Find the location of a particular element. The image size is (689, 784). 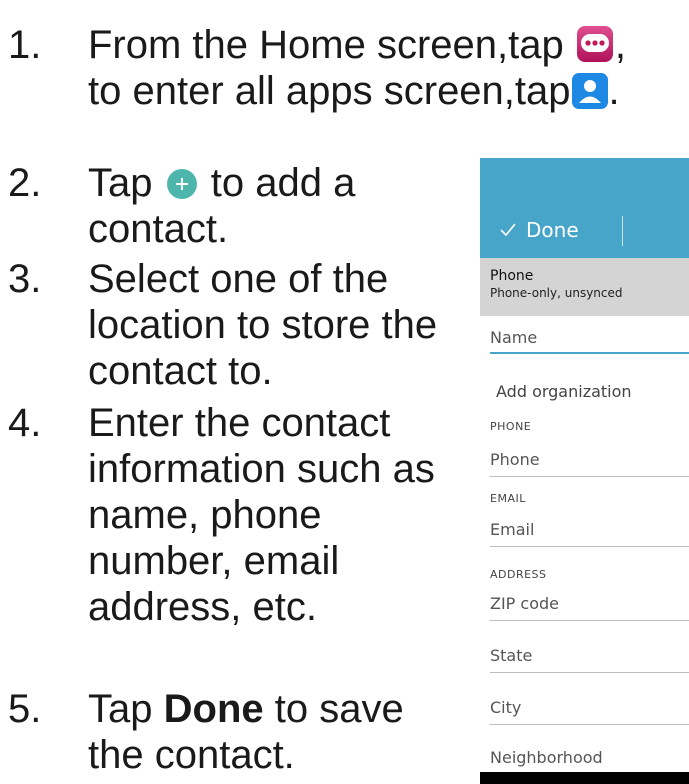

phone-section-label: PHONE is located at coordinates (511, 426).